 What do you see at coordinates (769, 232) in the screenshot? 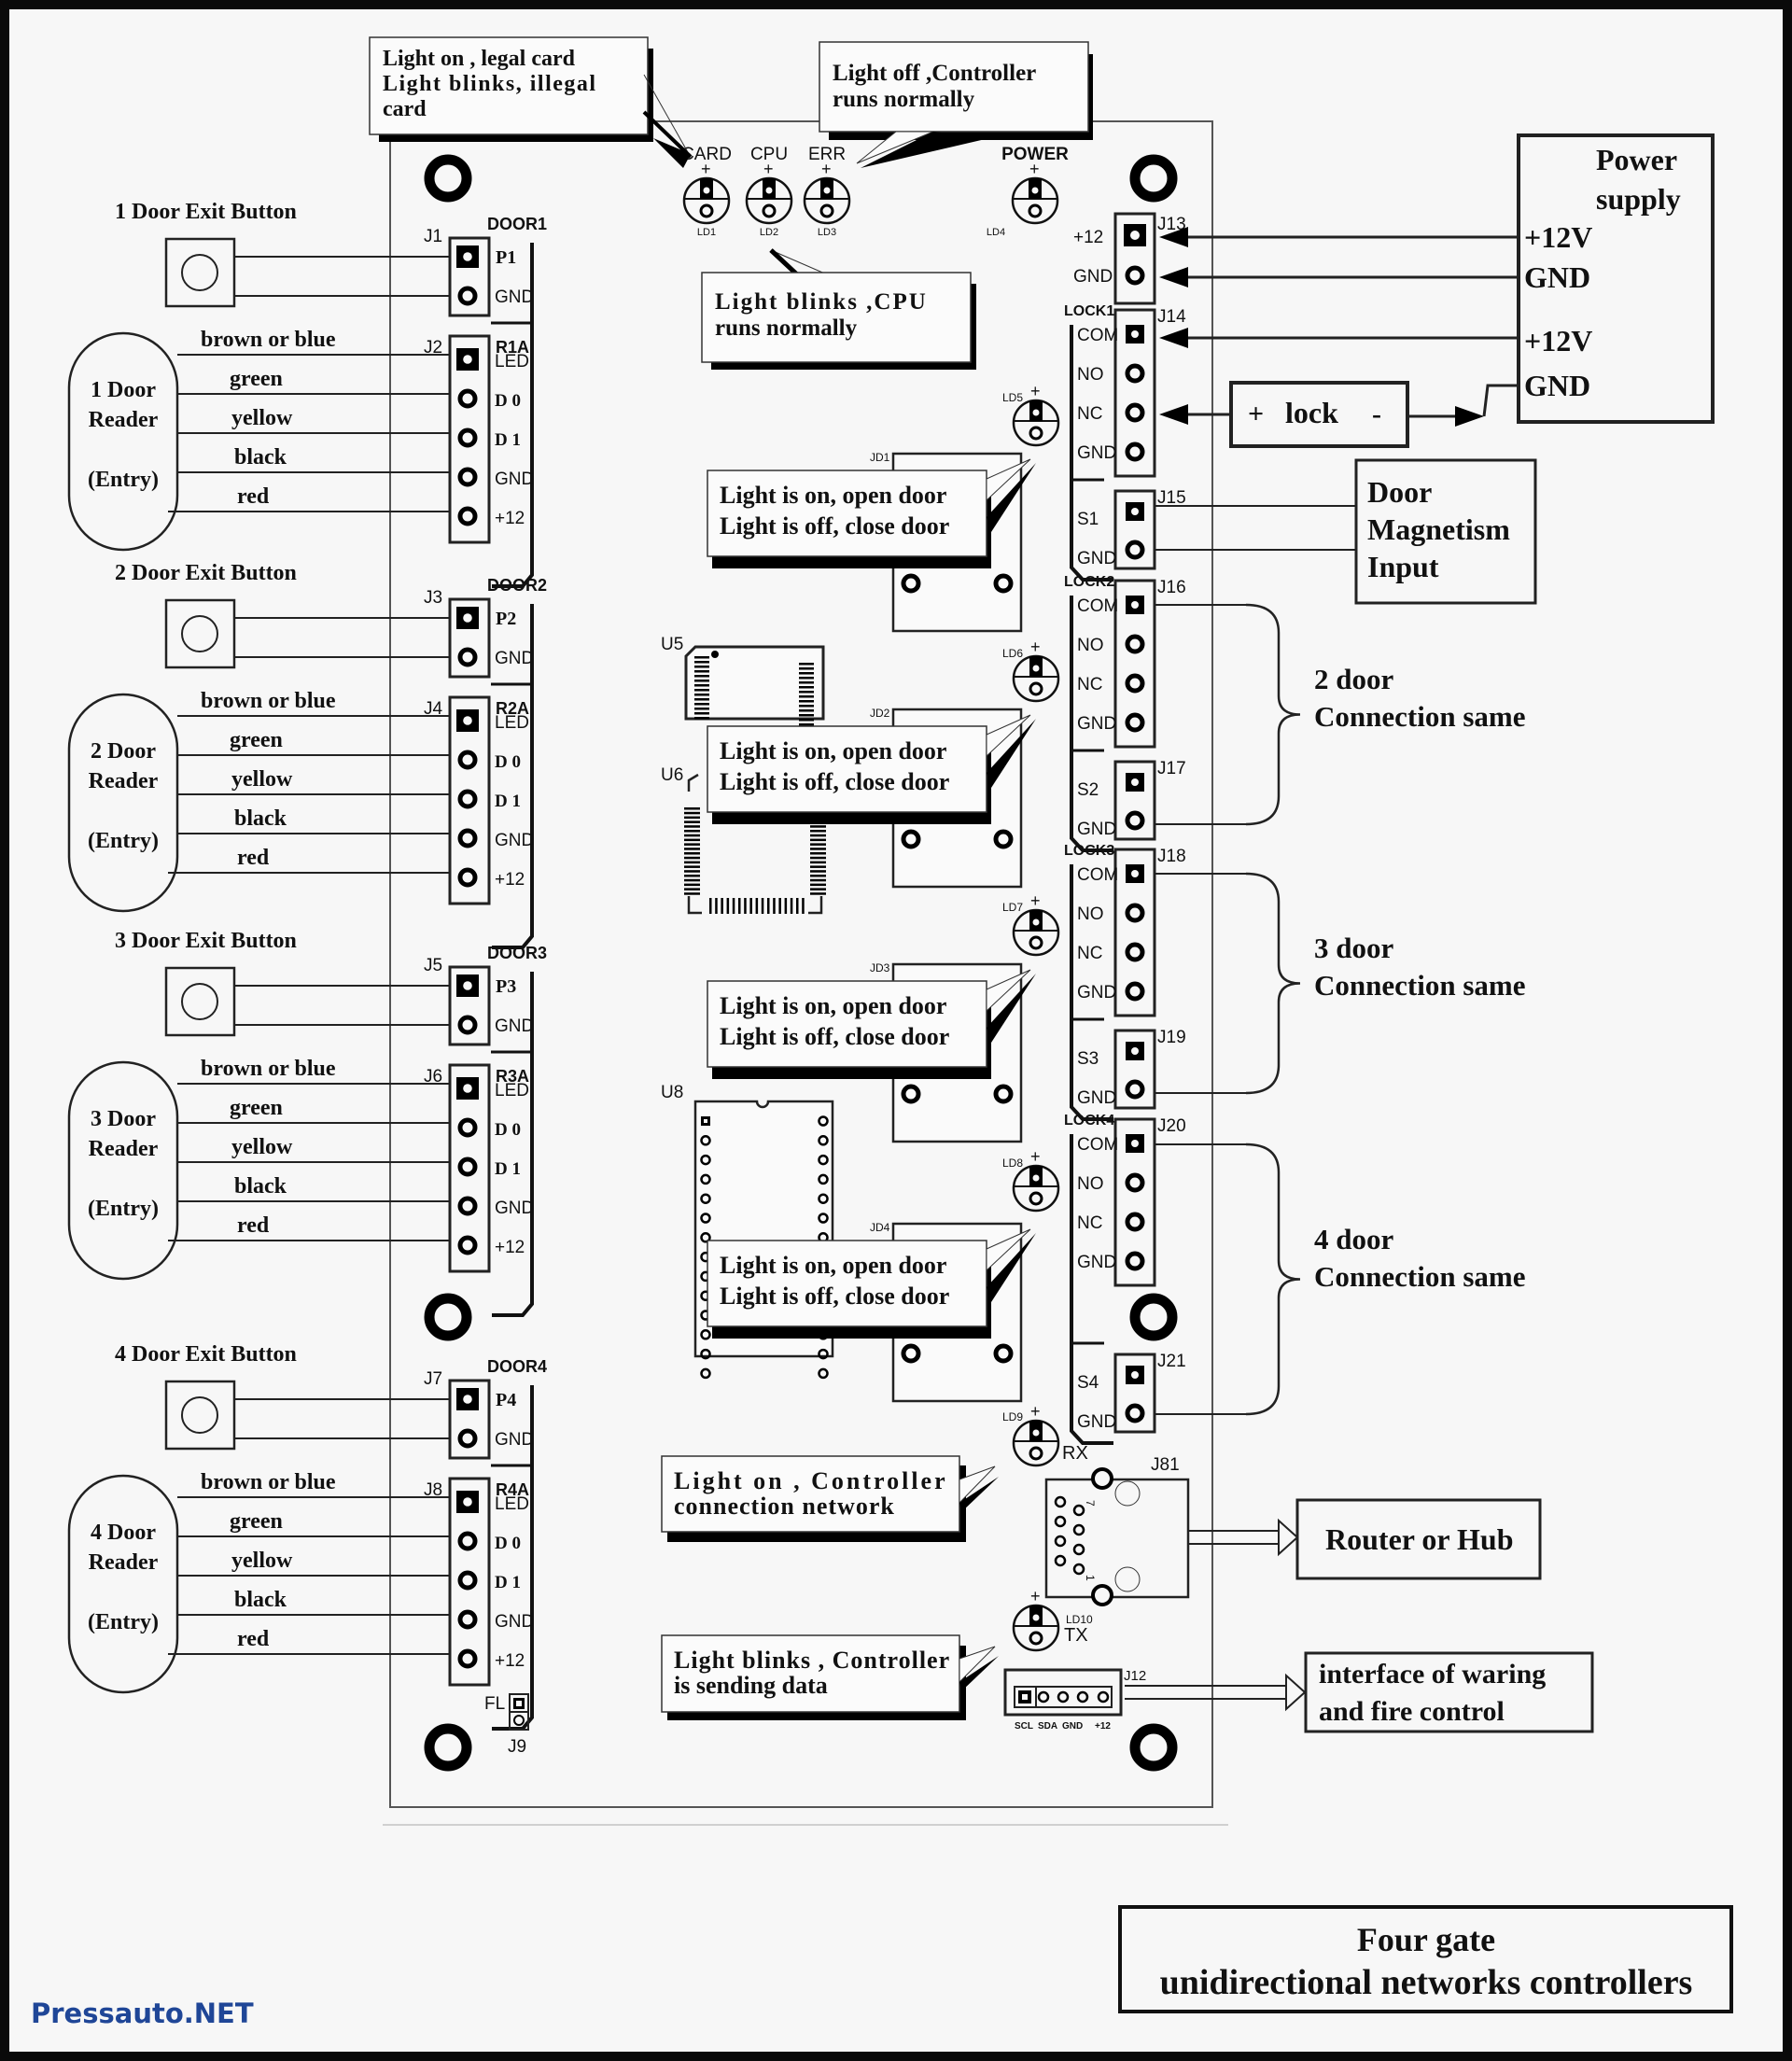
I see `status-led-ref: LD2` at bounding box center [769, 232].